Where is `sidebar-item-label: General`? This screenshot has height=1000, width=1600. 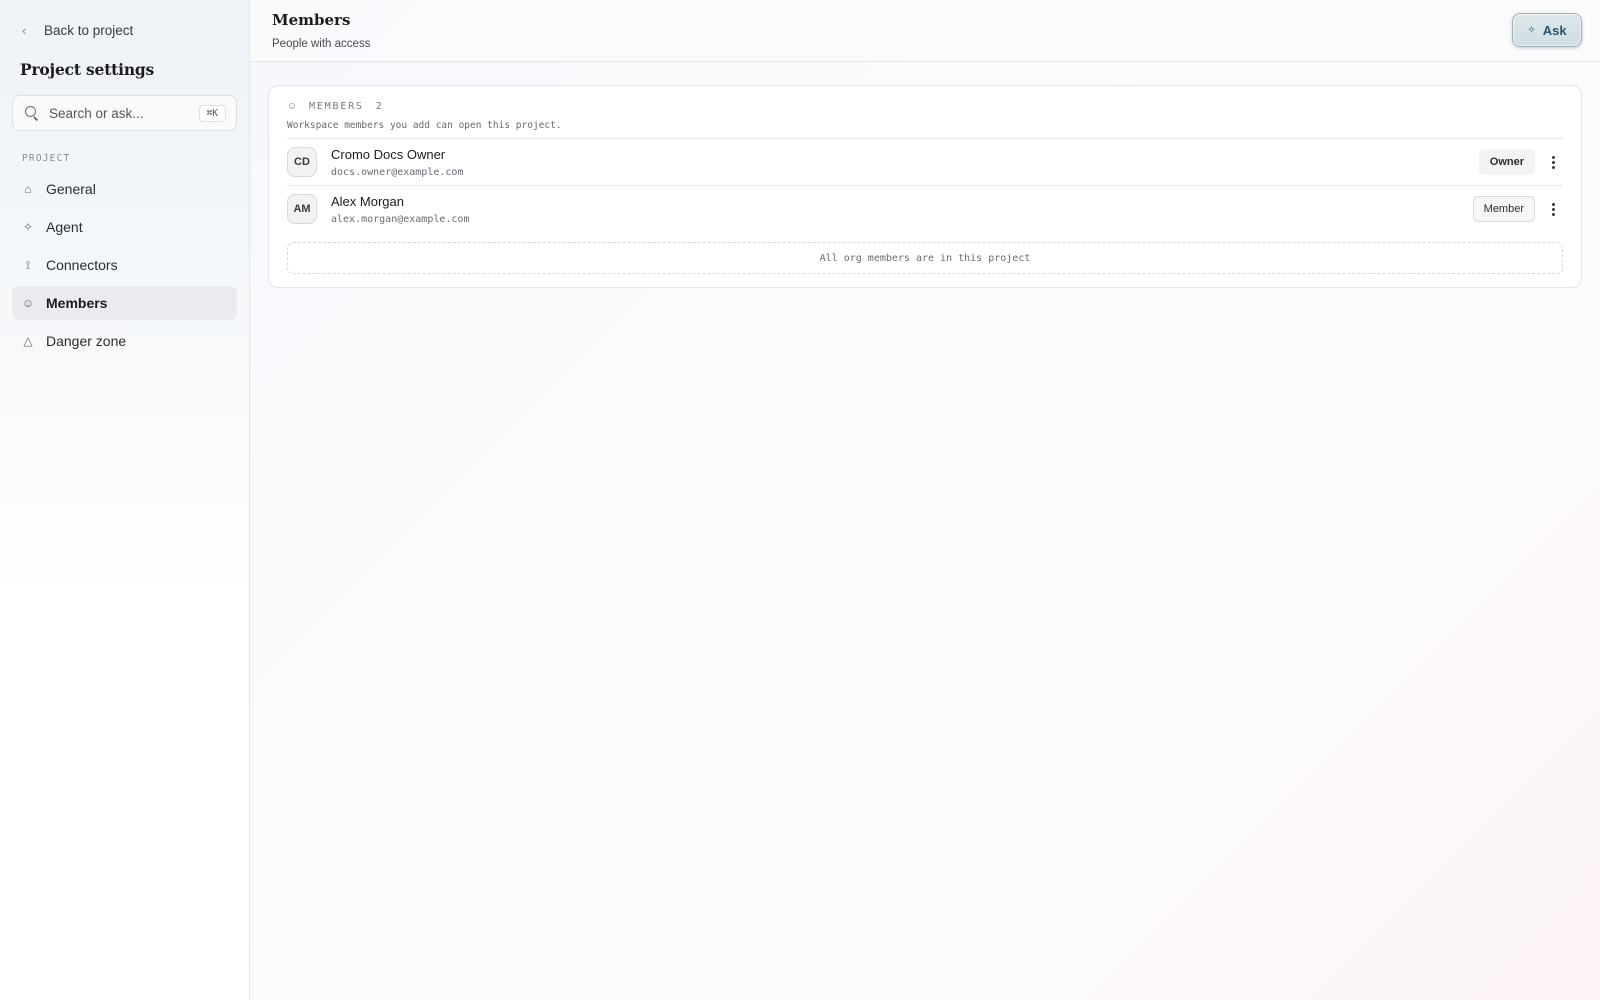
sidebar-item-label: General is located at coordinates (71, 189).